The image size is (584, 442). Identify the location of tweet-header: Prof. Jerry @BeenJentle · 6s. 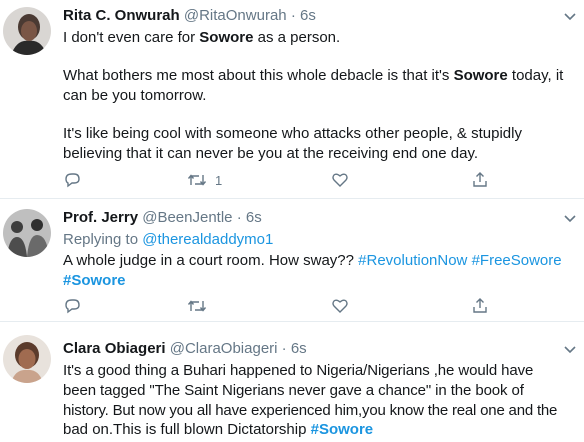
(162, 218).